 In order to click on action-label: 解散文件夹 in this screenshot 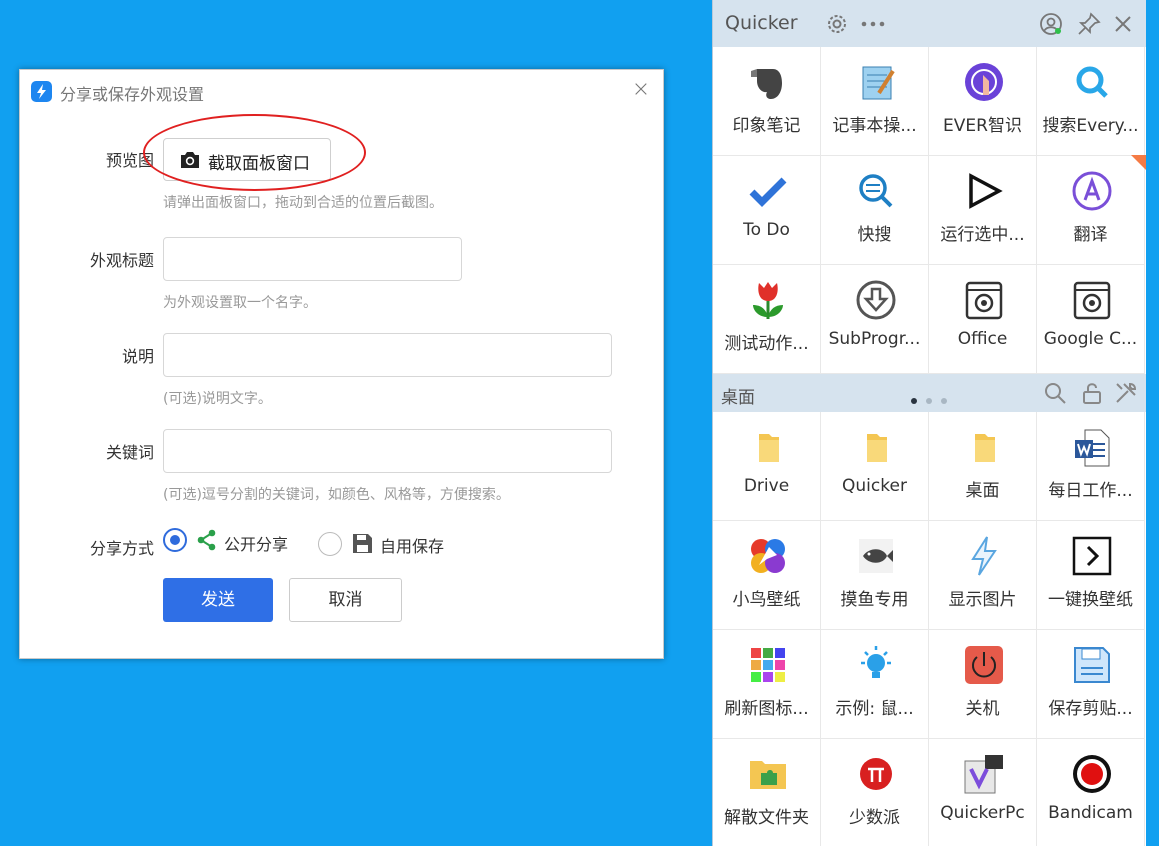, I will do `click(766, 818)`.